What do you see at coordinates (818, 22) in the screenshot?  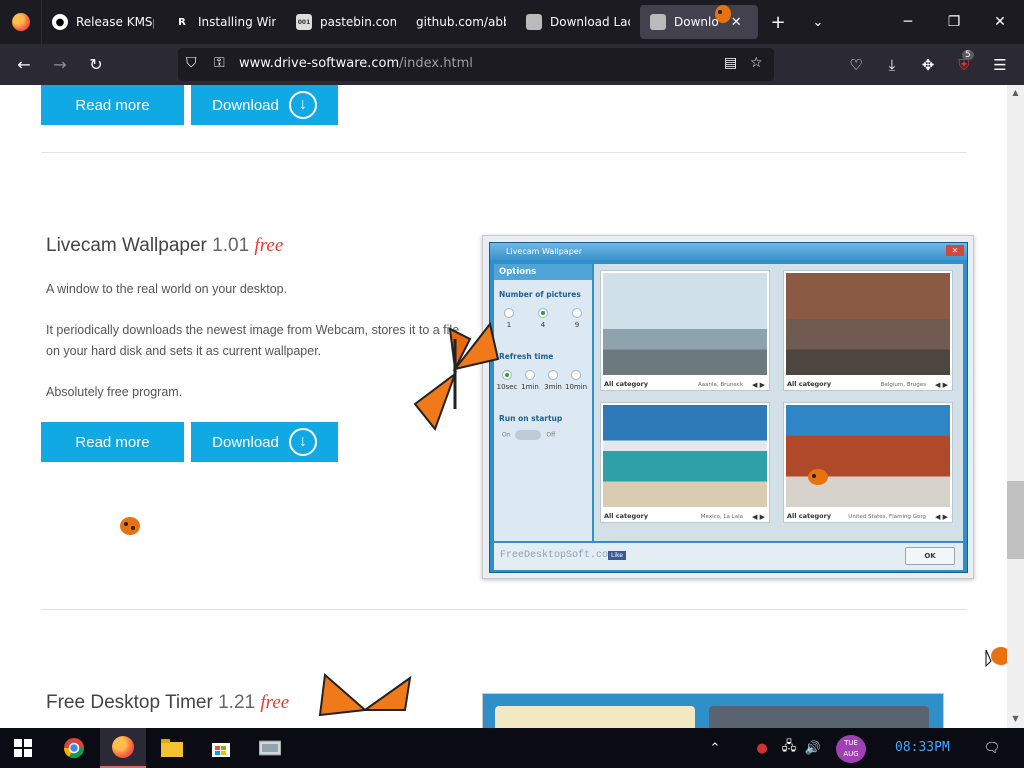 I see `list-tabs-chevron-icon: ⌄` at bounding box center [818, 22].